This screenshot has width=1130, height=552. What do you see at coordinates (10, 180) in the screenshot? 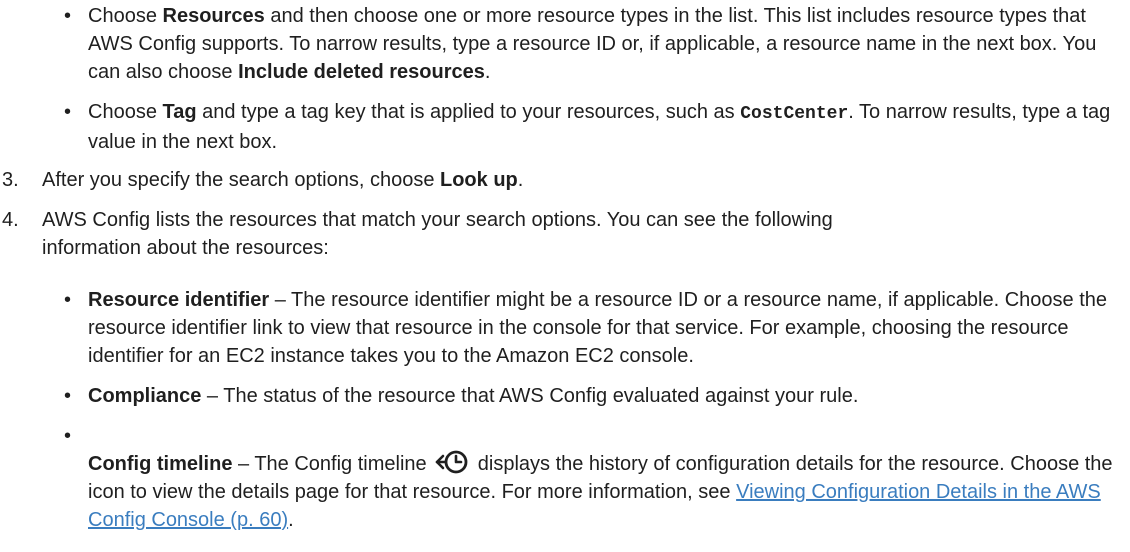
I see `step-number: 3.` at bounding box center [10, 180].